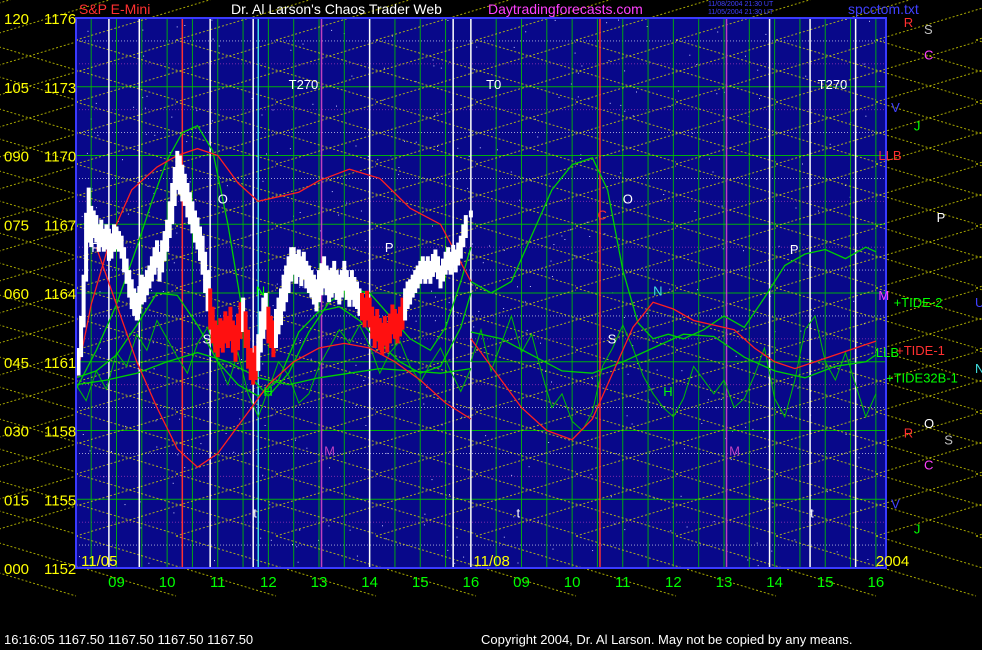 This screenshot has height=650, width=982. I want to click on y-tick-price: 1155, so click(60, 500).